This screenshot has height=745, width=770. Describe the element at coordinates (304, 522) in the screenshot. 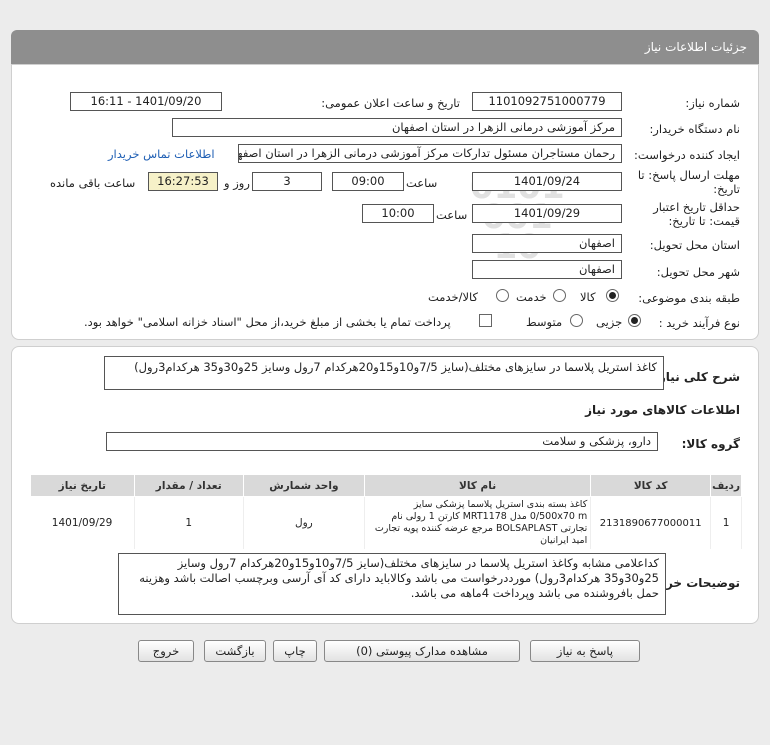

I see `cell-unit: رول` at that location.